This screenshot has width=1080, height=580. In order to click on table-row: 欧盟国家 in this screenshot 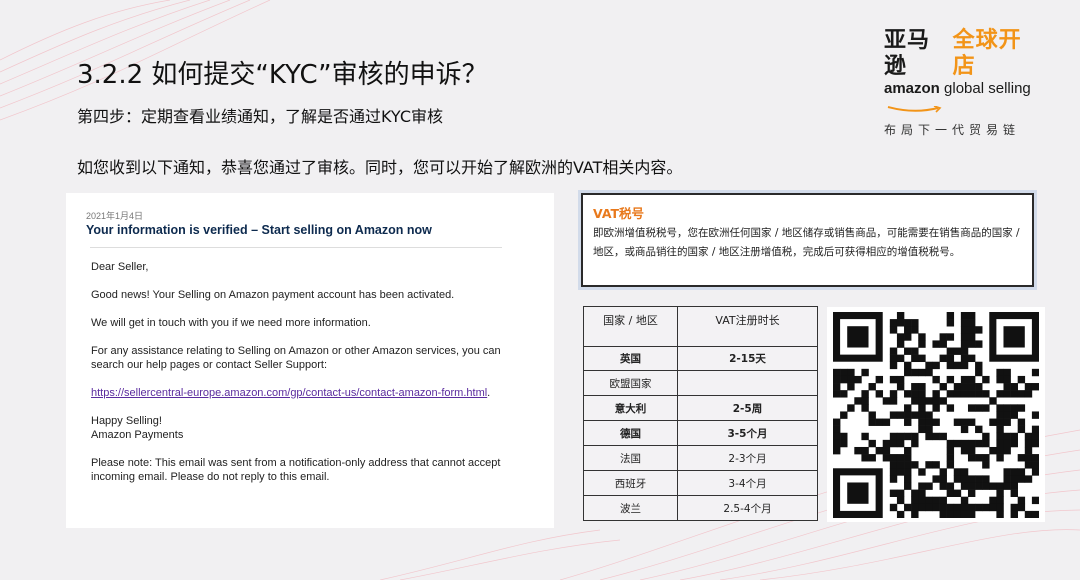, I will do `click(700, 383)`.